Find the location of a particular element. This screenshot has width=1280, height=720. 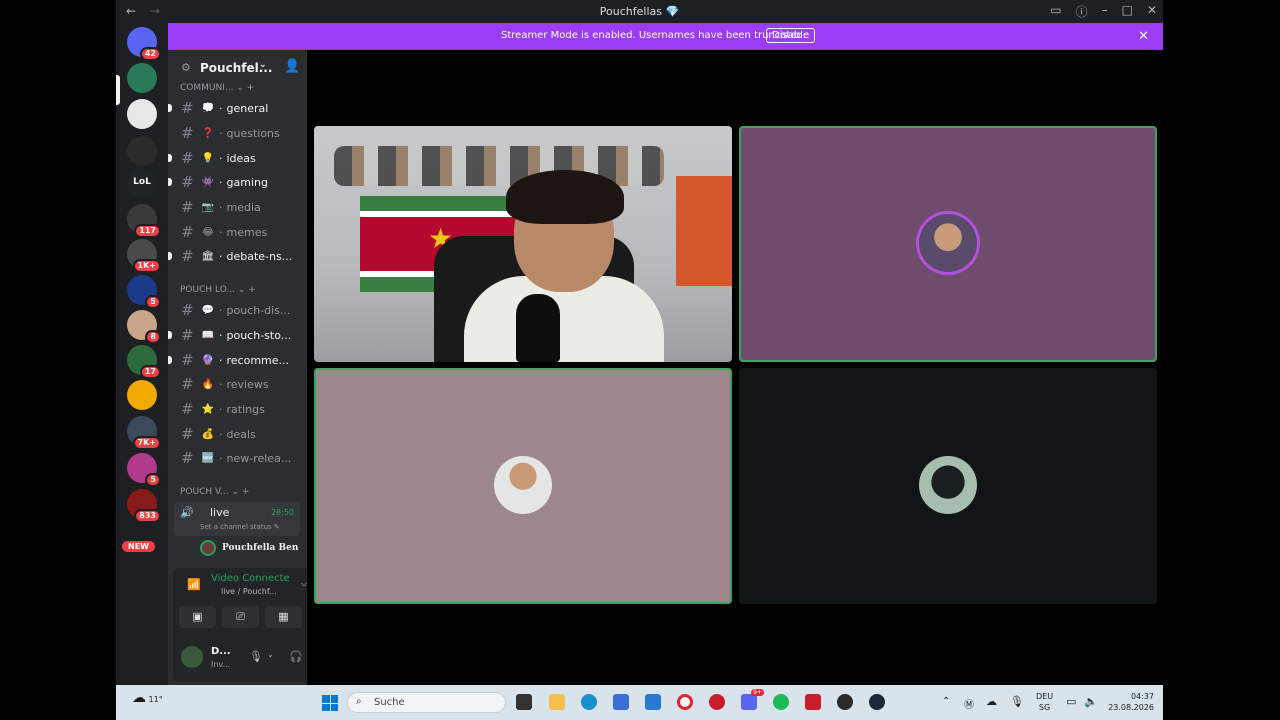

channel-item: # 📷 · media is located at coordinates (242, 207).